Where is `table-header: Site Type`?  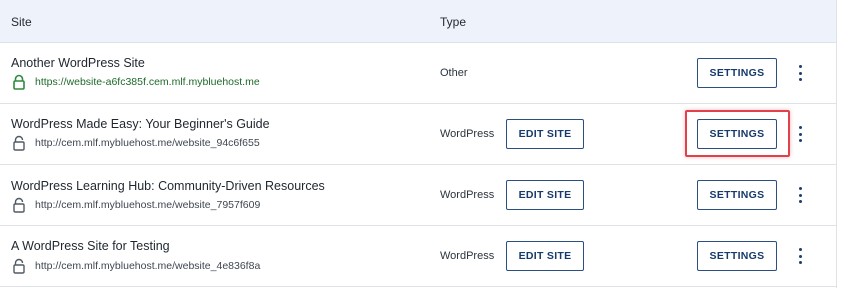 table-header: Site Type is located at coordinates (418, 21).